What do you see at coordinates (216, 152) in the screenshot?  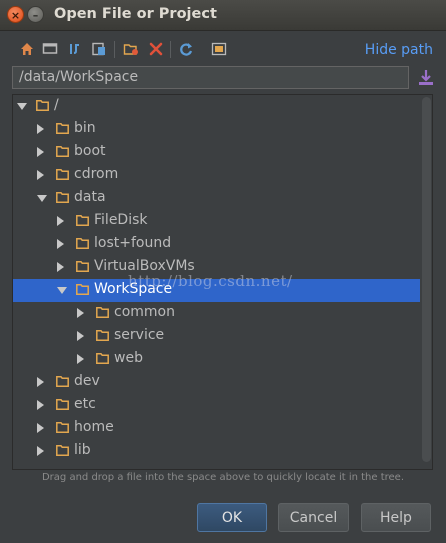 I see `tree-item: boot` at bounding box center [216, 152].